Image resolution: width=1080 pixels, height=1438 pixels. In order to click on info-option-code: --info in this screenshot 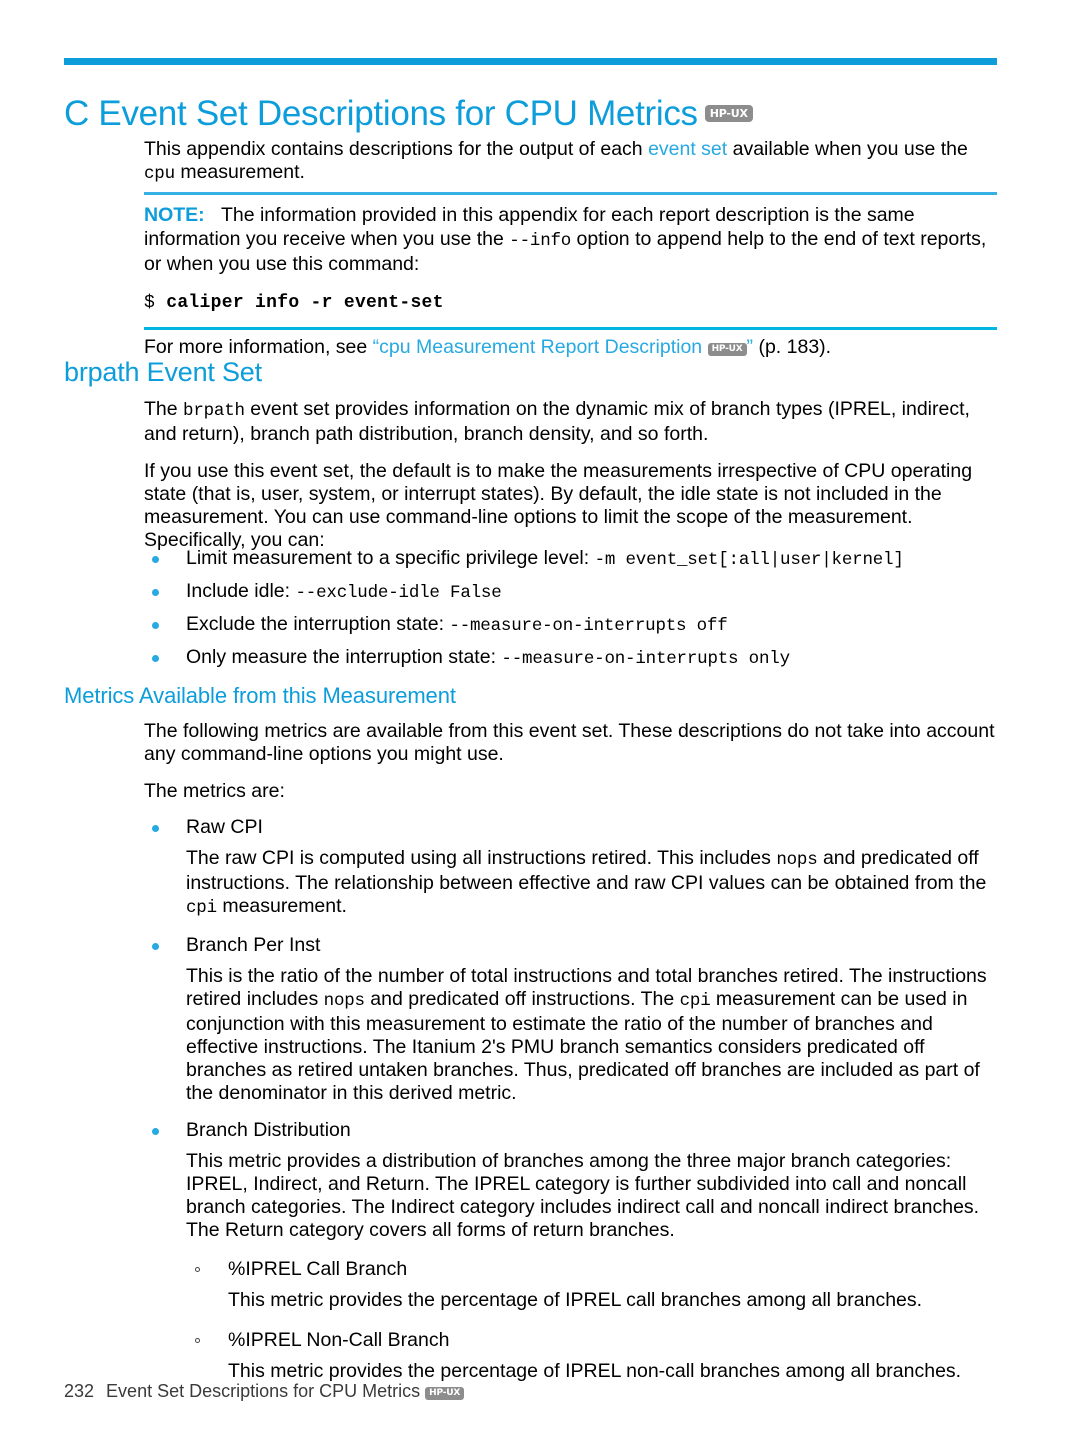, I will do `click(540, 240)`.